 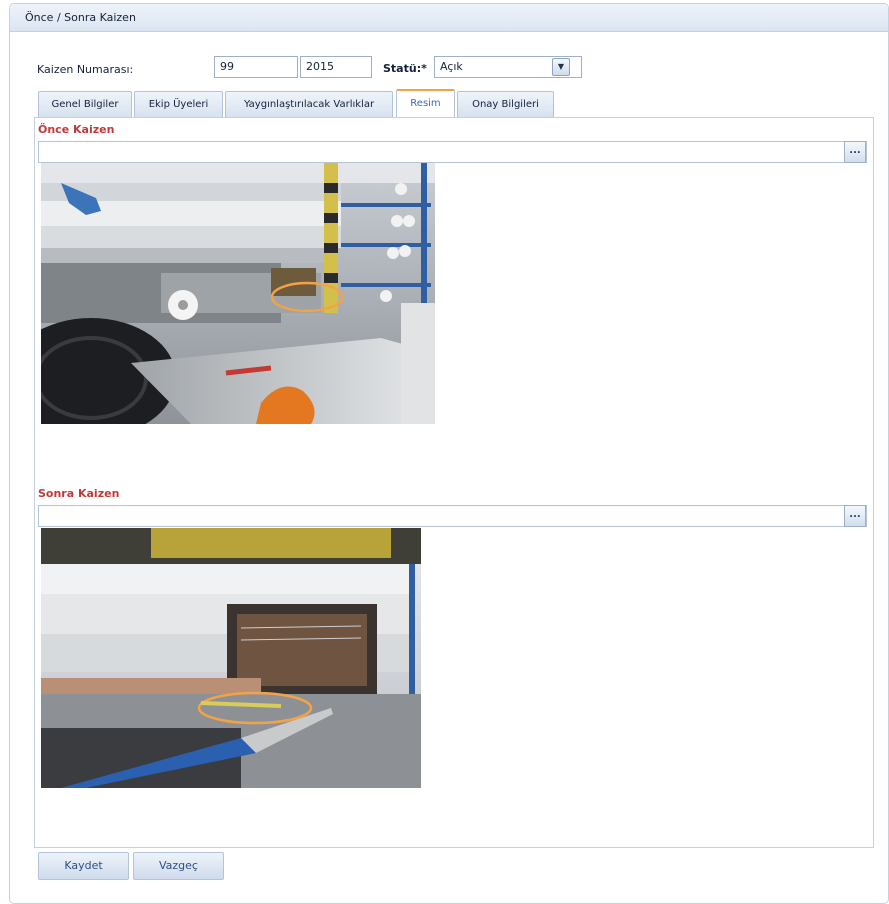 What do you see at coordinates (178, 104) in the screenshot?
I see `tab-ekip-uyeleri: Ekip Üyeleri` at bounding box center [178, 104].